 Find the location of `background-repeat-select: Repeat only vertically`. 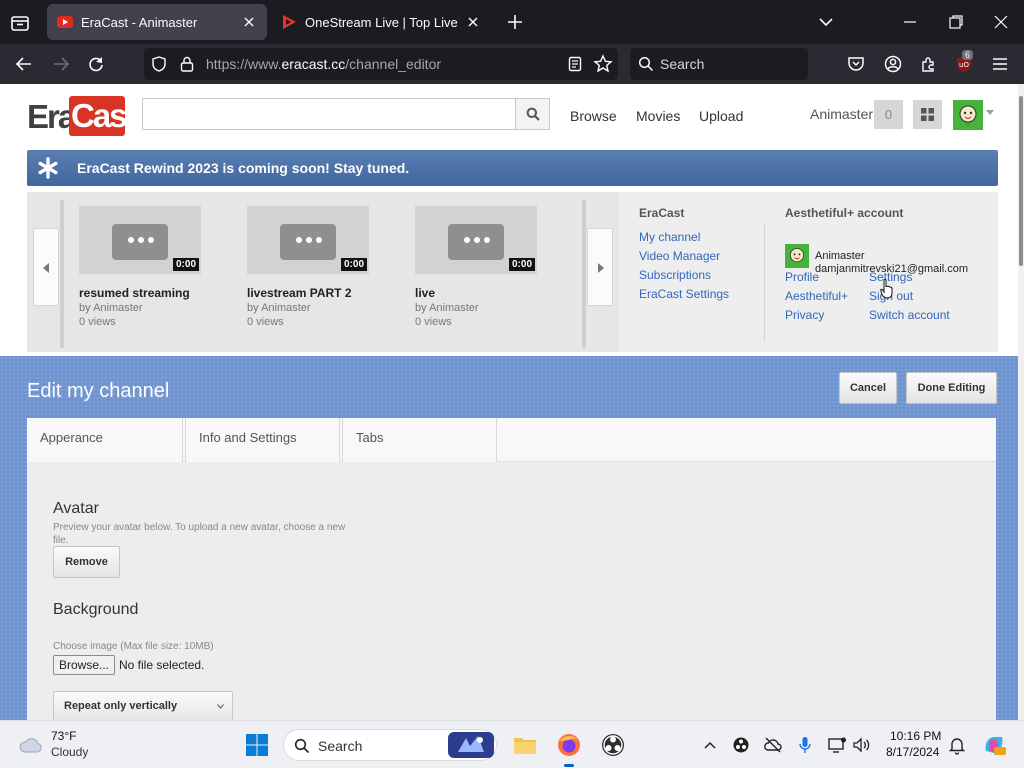

background-repeat-select: Repeat only vertically is located at coordinates (143, 705).